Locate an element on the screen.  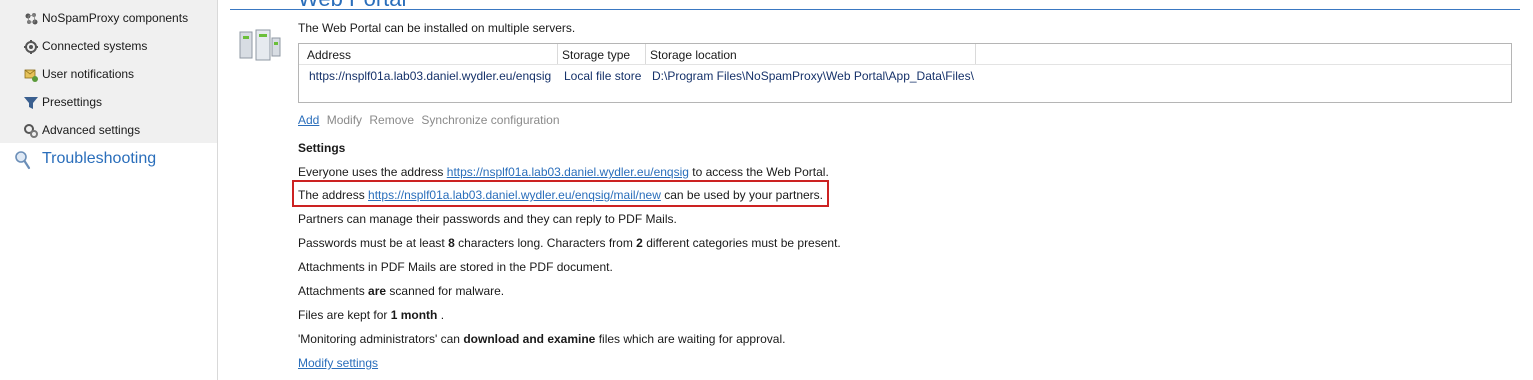
advanced-settings-icon is located at coordinates (31, 131).